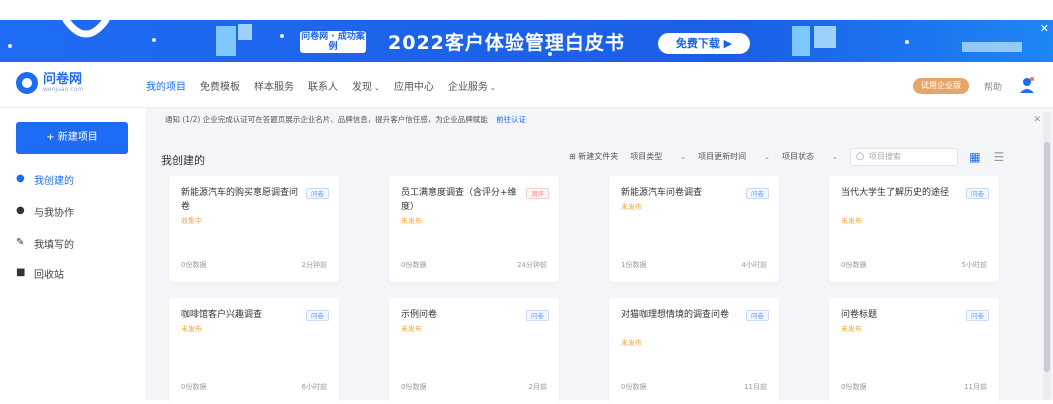 This screenshot has width=1053, height=404. What do you see at coordinates (900, 315) in the screenshot?
I see `project-title: 问卷标题` at bounding box center [900, 315].